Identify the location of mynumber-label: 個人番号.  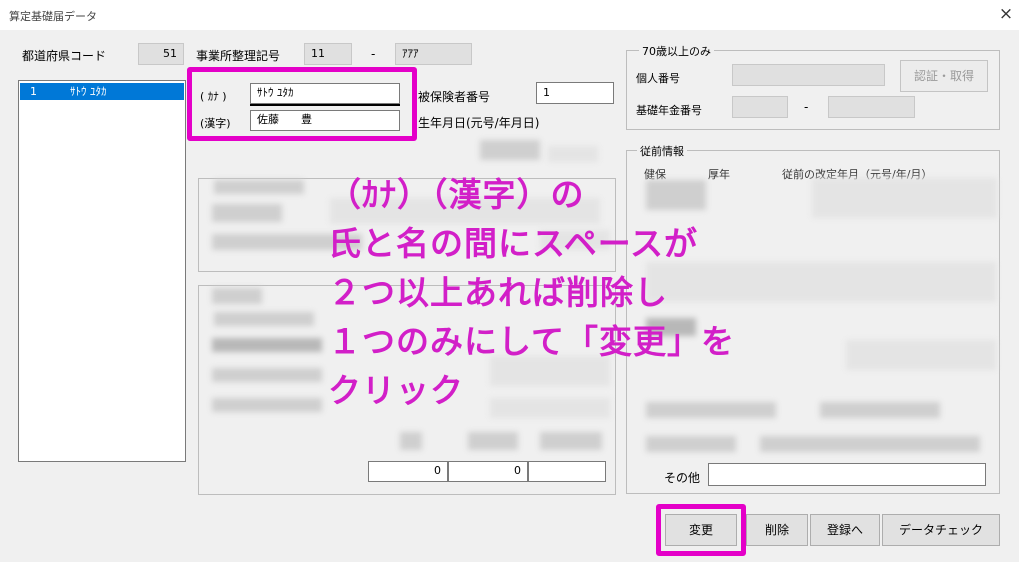
(658, 78).